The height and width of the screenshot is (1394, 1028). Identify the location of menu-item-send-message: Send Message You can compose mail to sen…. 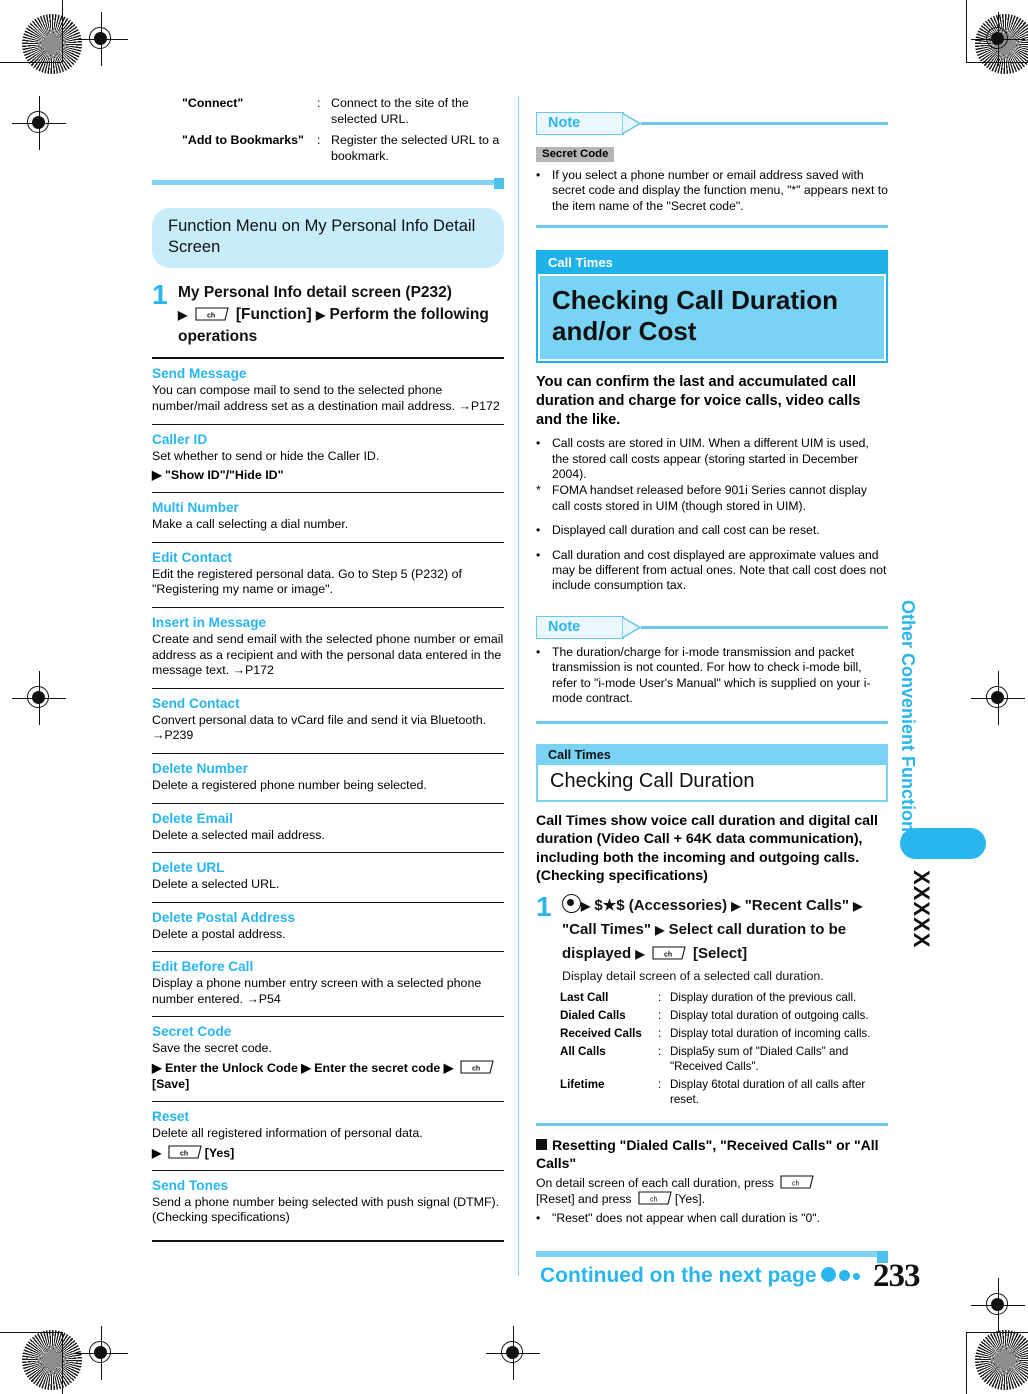
(328, 390).